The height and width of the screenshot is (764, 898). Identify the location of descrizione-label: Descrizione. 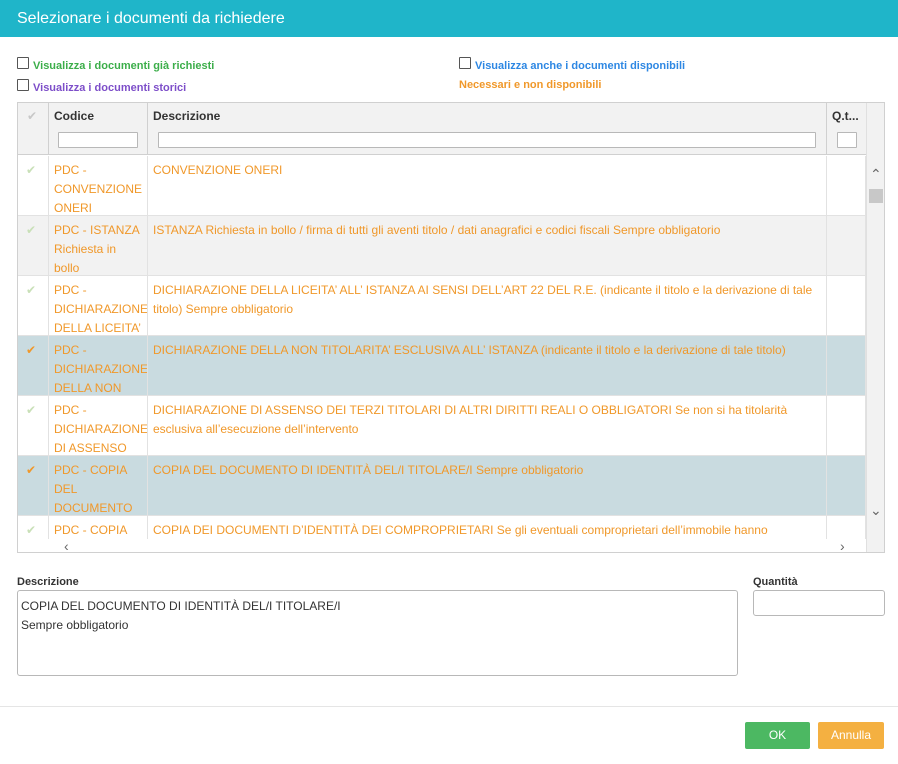
(48, 582).